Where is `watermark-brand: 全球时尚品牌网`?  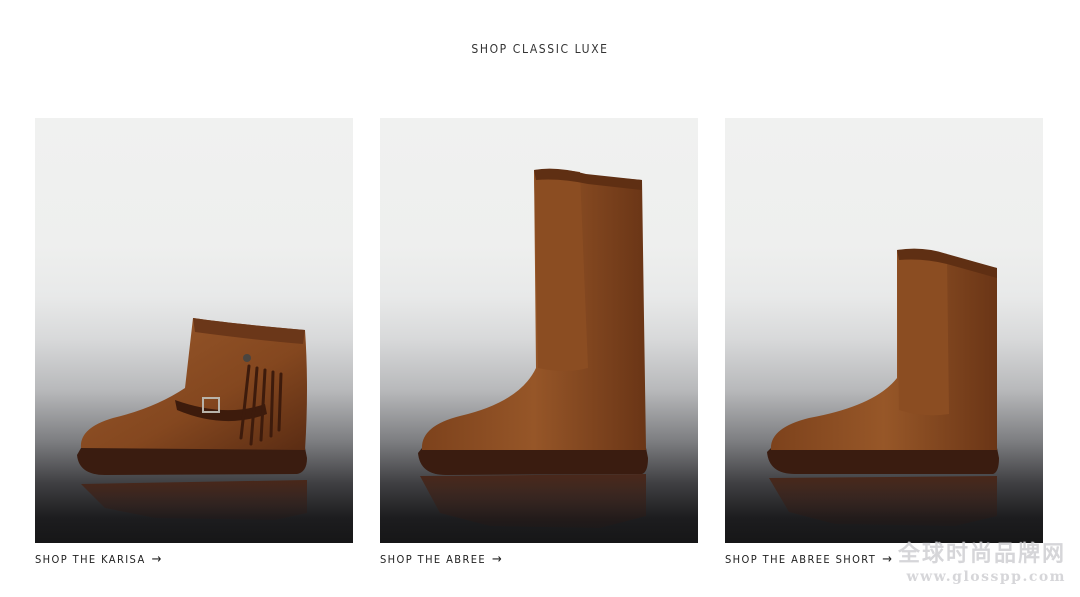 watermark-brand: 全球时尚品牌网 is located at coordinates (981, 554).